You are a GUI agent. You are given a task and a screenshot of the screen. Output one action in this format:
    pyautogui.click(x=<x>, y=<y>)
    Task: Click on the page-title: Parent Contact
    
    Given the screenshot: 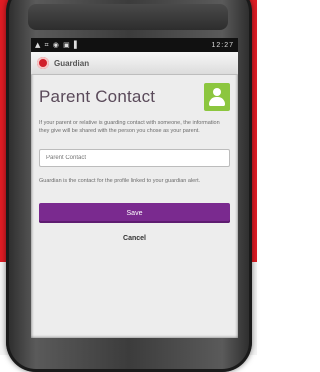 What is the action you would take?
    pyautogui.click(x=97, y=96)
    